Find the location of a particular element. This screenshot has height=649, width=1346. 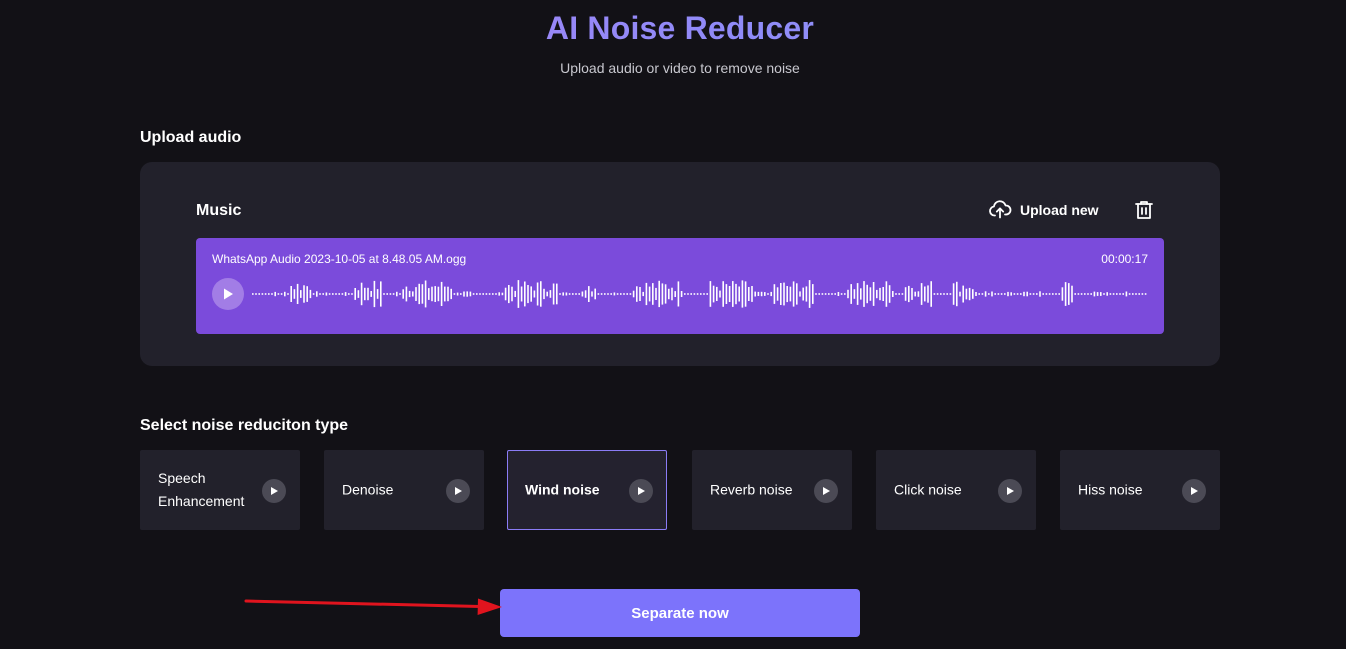

delete-button is located at coordinates (1144, 210).